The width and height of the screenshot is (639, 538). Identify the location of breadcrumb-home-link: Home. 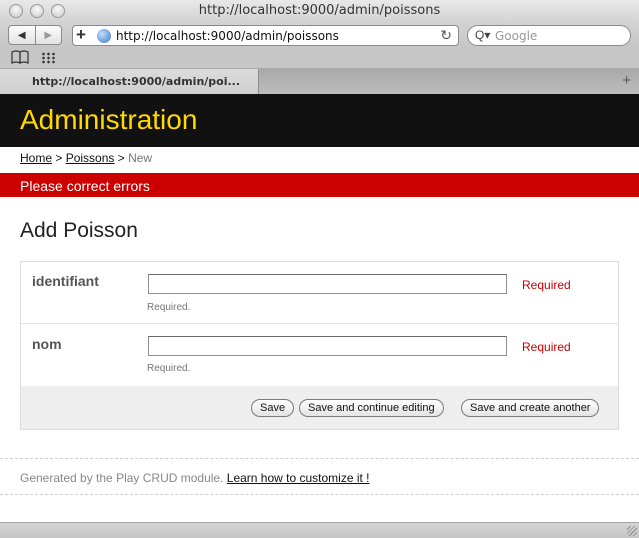
(36, 158).